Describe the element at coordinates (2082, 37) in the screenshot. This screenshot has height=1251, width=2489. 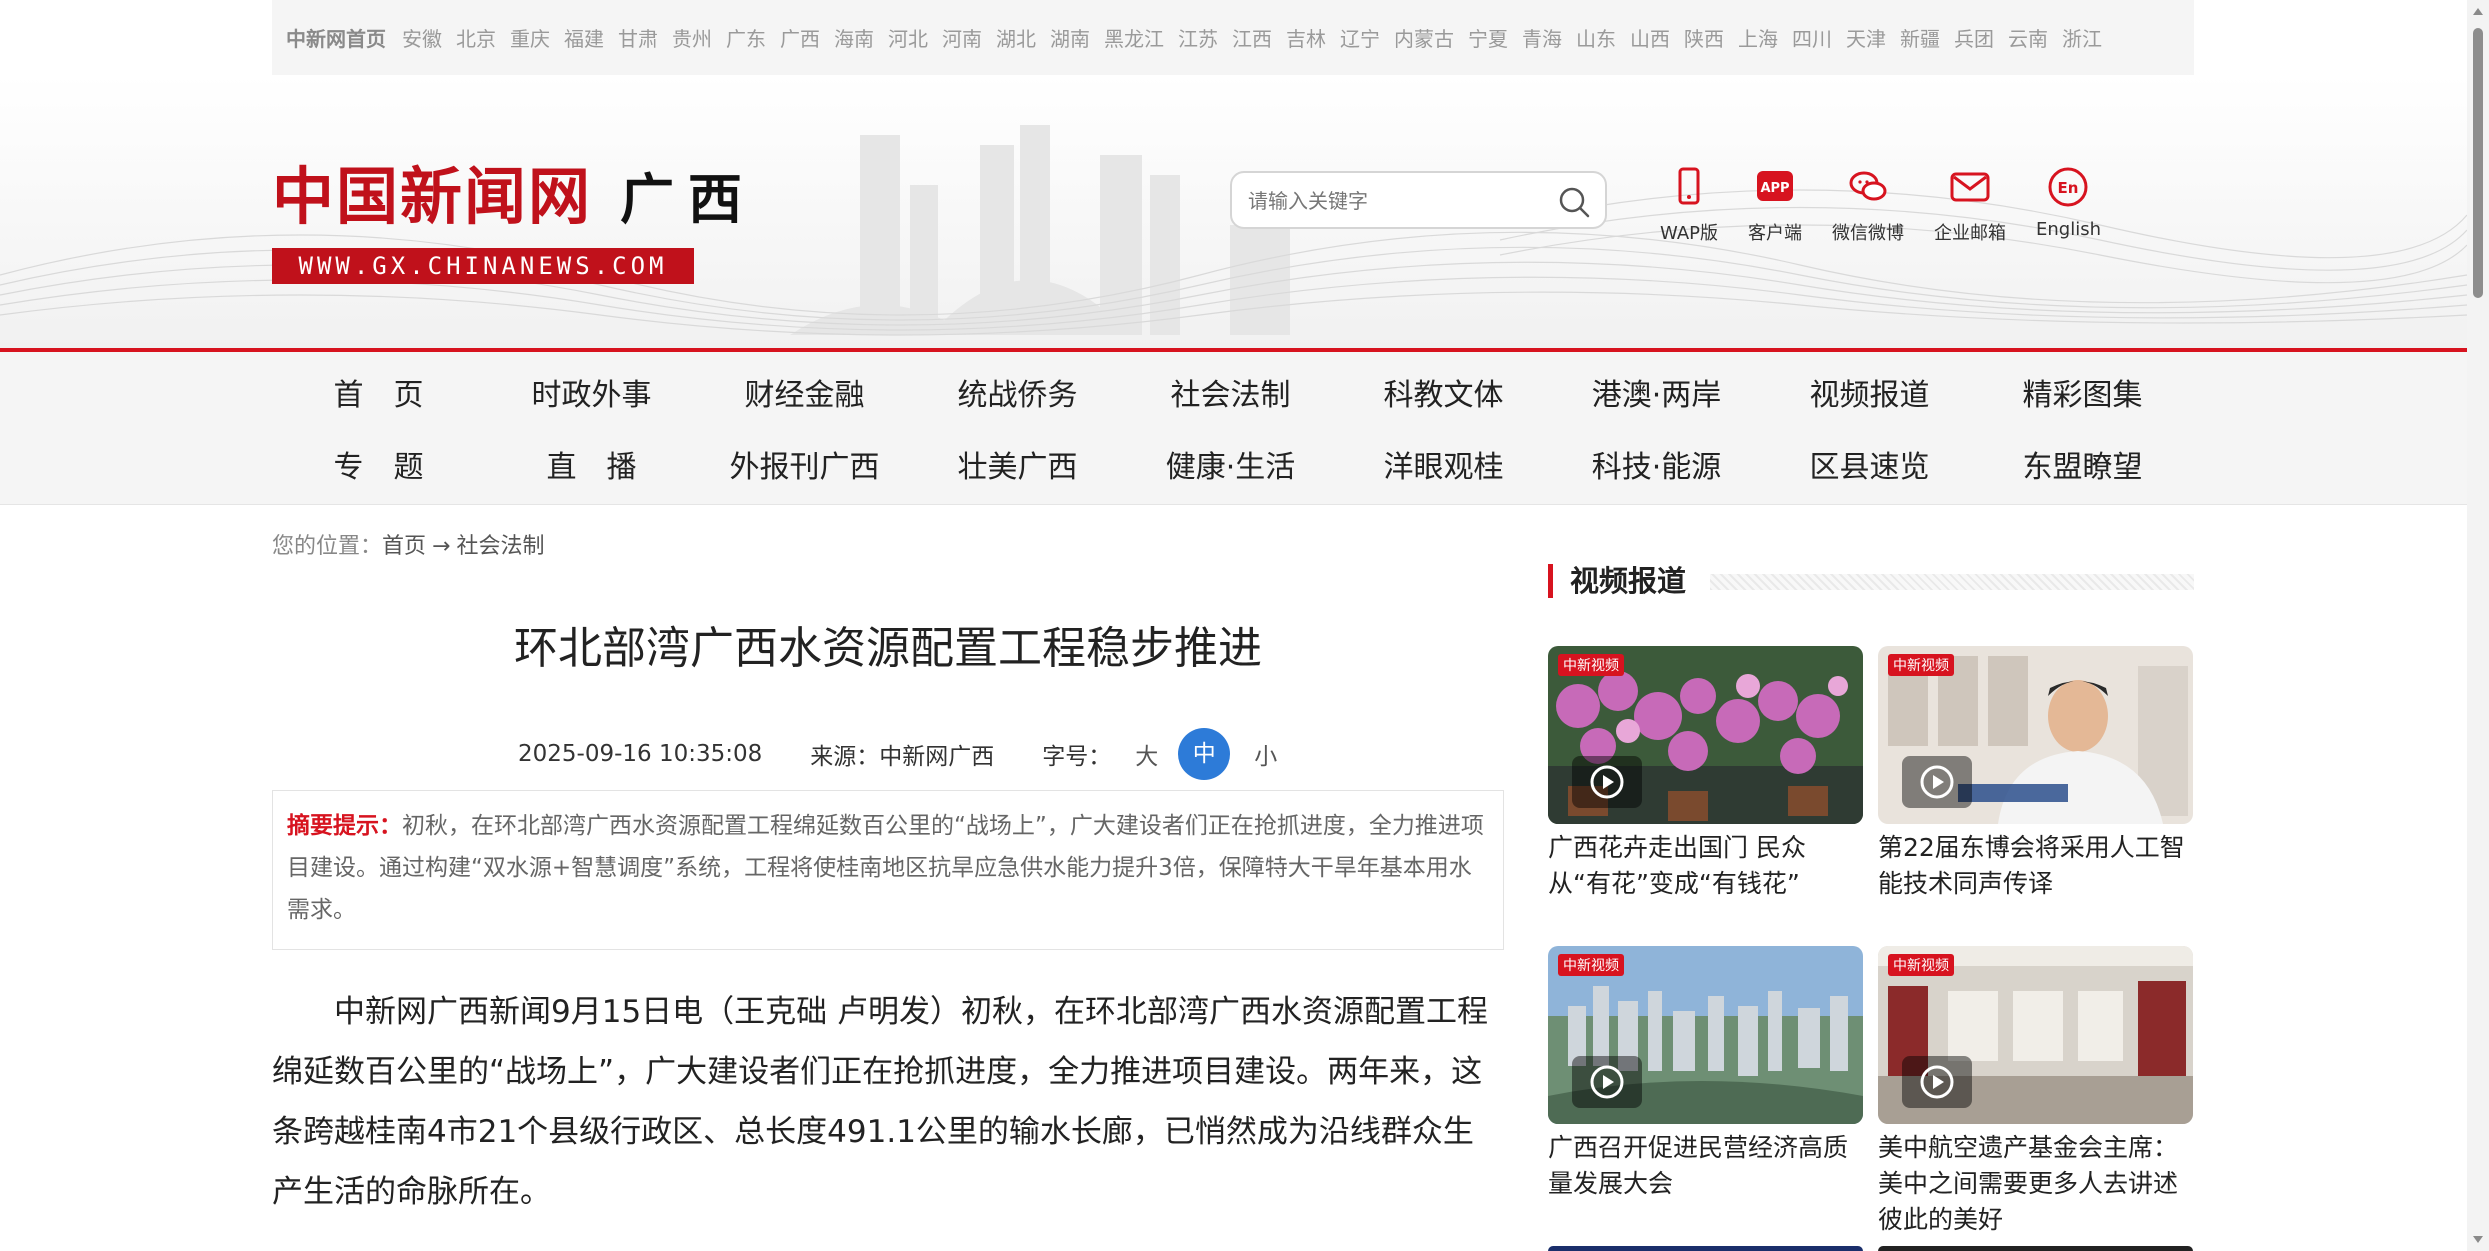
I see `region-link: 浙江` at that location.